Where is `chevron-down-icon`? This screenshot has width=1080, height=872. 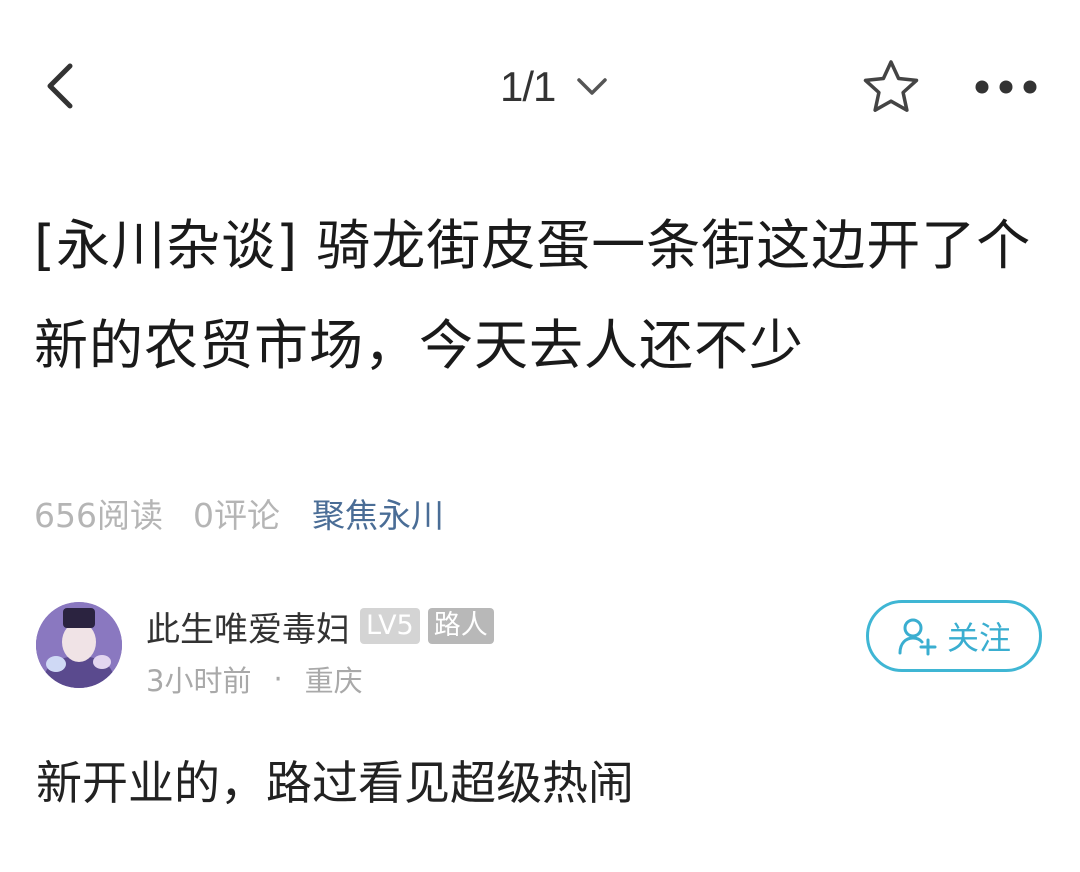
chevron-down-icon is located at coordinates (592, 87).